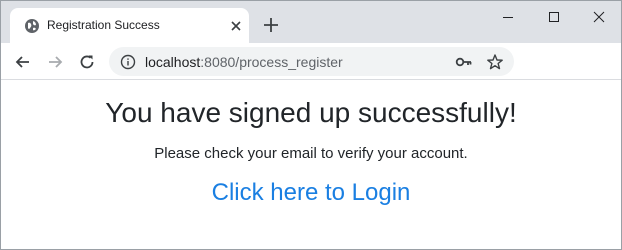 The height and width of the screenshot is (250, 622). I want to click on url-host: localhost, so click(173, 62).